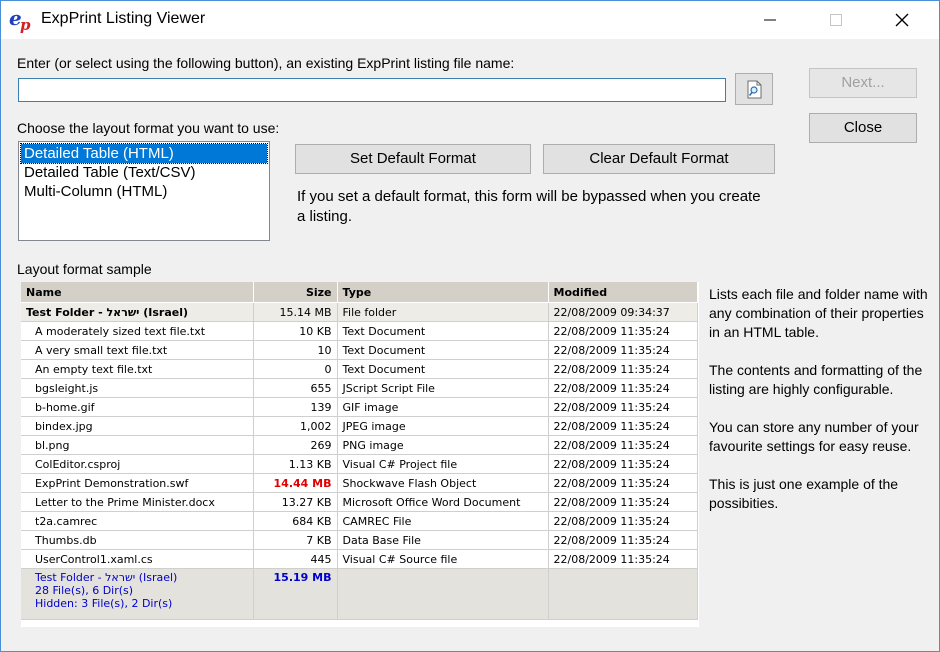 The height and width of the screenshot is (652, 940). I want to click on close-button: Close, so click(863, 128).